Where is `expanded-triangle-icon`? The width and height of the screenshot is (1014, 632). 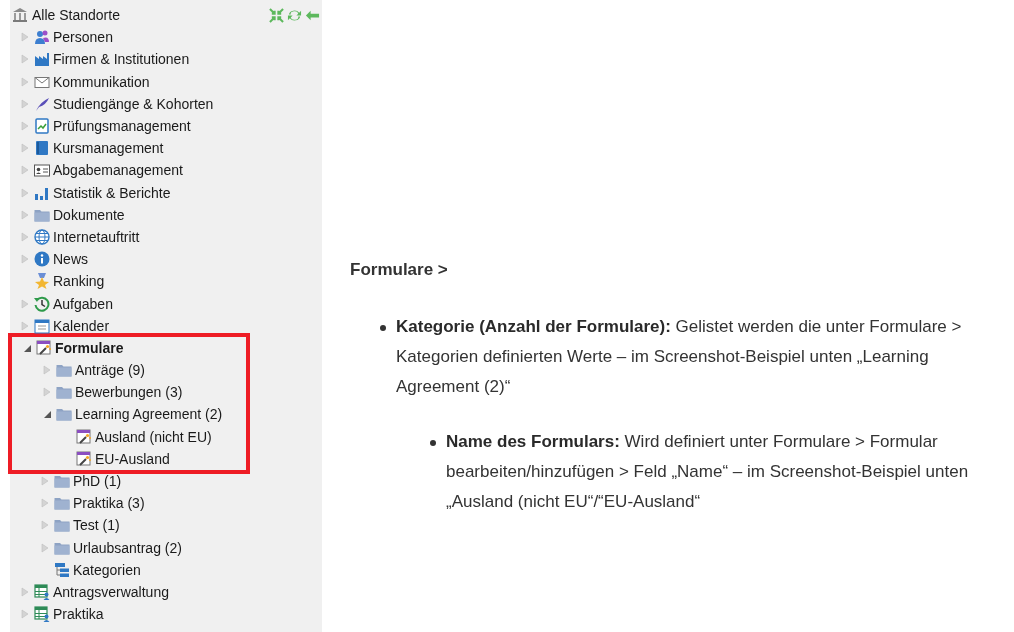
expanded-triangle-icon is located at coordinates (47, 414).